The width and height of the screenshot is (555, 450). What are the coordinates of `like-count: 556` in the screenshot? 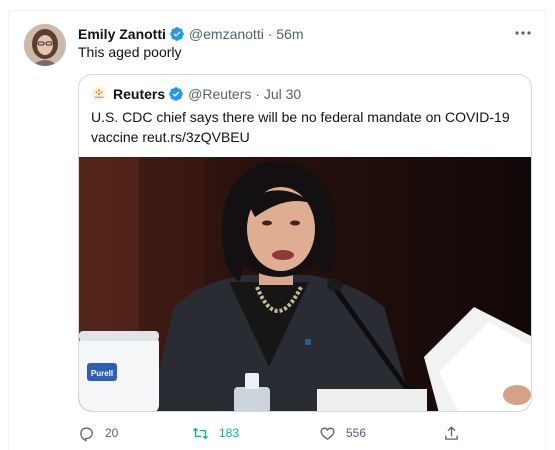 It's located at (356, 433).